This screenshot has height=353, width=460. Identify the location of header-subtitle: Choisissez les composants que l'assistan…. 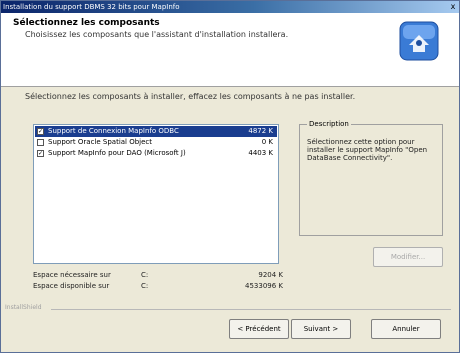
(157, 34).